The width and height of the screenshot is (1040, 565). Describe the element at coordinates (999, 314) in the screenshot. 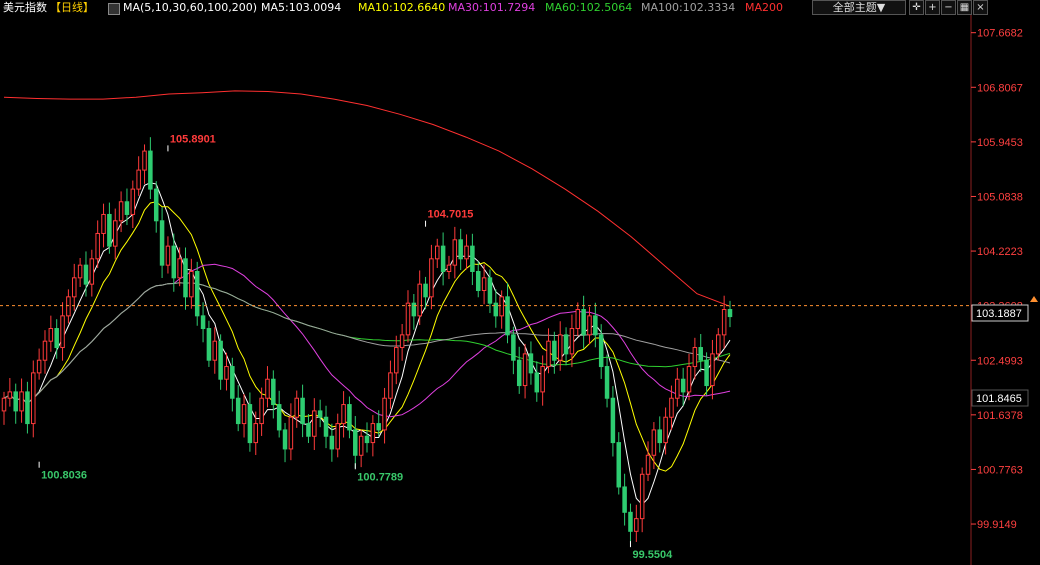

I see `current-price-tag: 103.1887` at that location.